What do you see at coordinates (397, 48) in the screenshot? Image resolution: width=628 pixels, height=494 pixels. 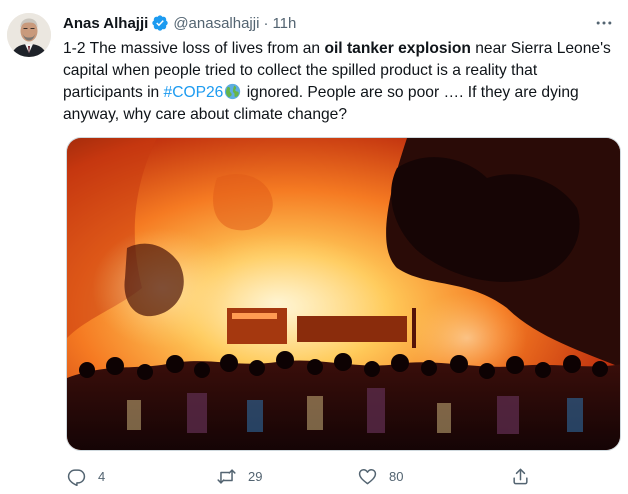 I see `tweet-text-bold: oil tanker explosion` at bounding box center [397, 48].